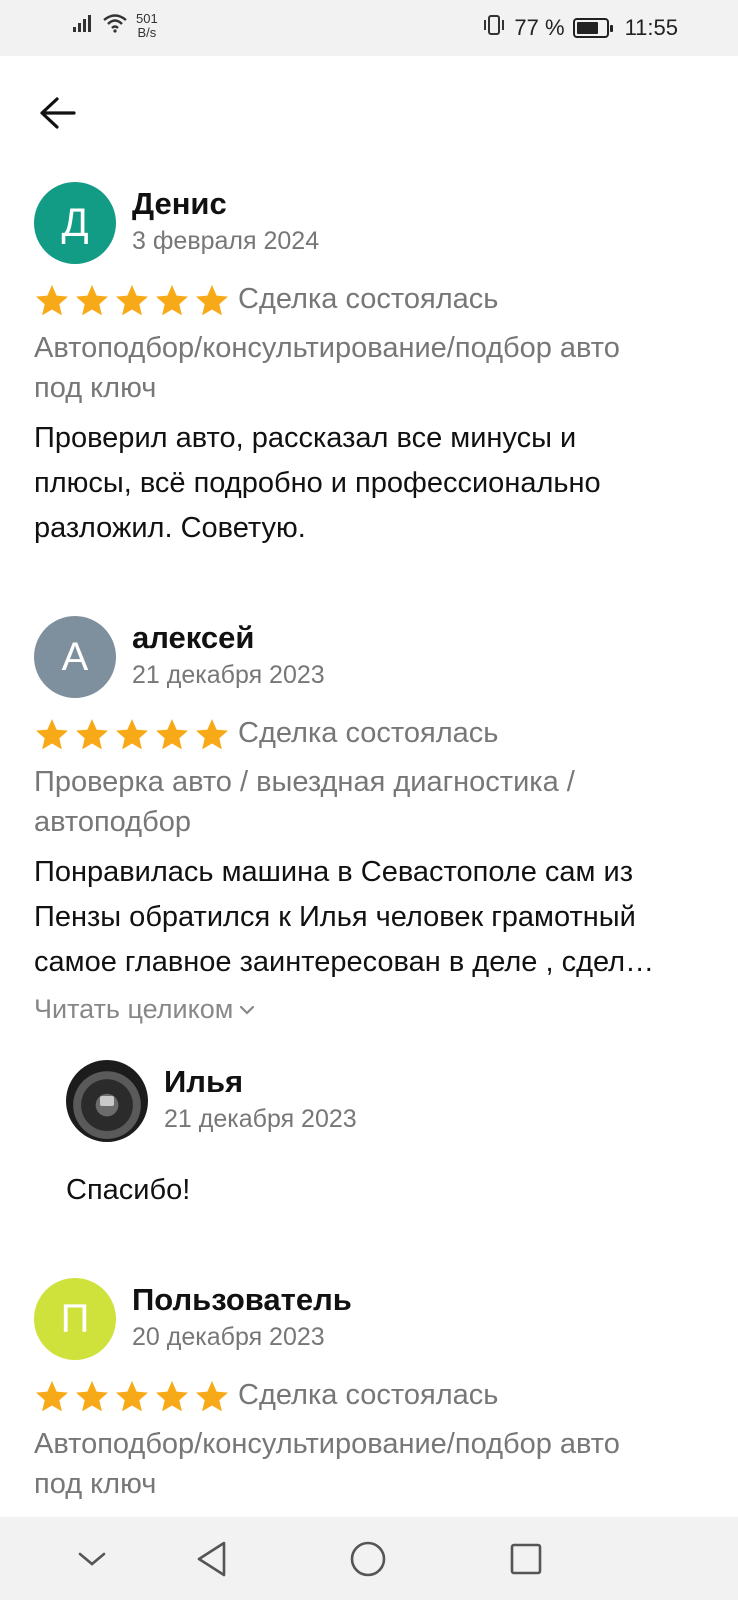 This screenshot has width=738, height=1600. I want to click on signal-icon, so click(83, 26).